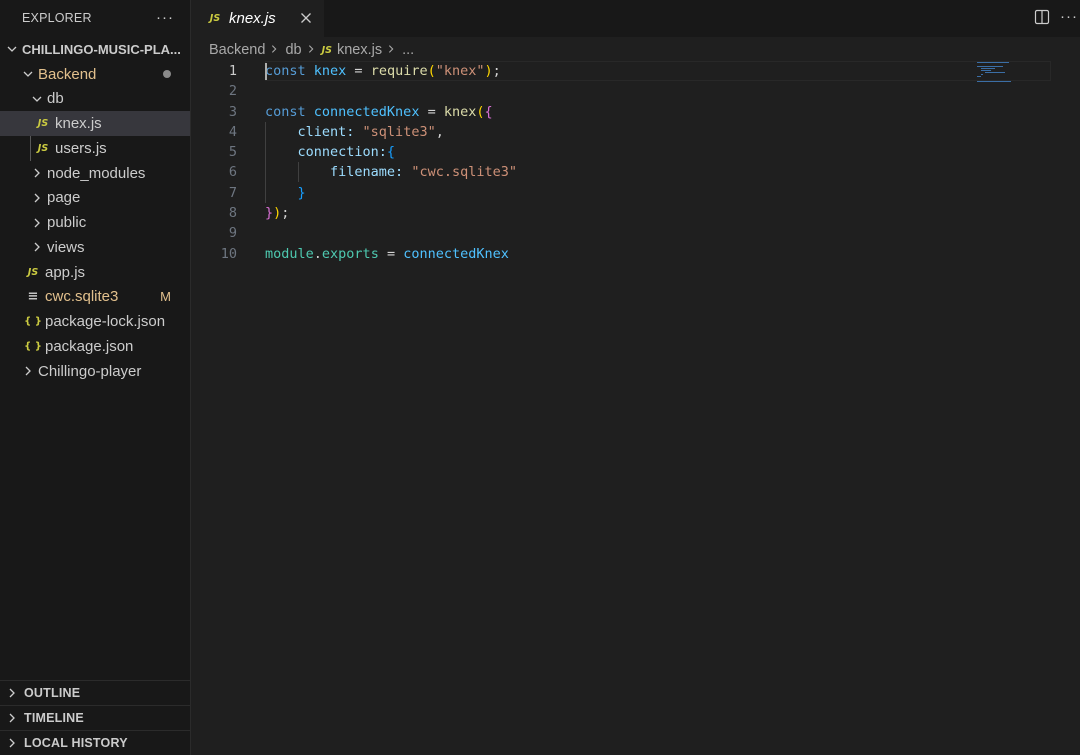 This screenshot has height=755, width=1080. Describe the element at coordinates (285, 111) in the screenshot. I see `token-keyword: const` at that location.